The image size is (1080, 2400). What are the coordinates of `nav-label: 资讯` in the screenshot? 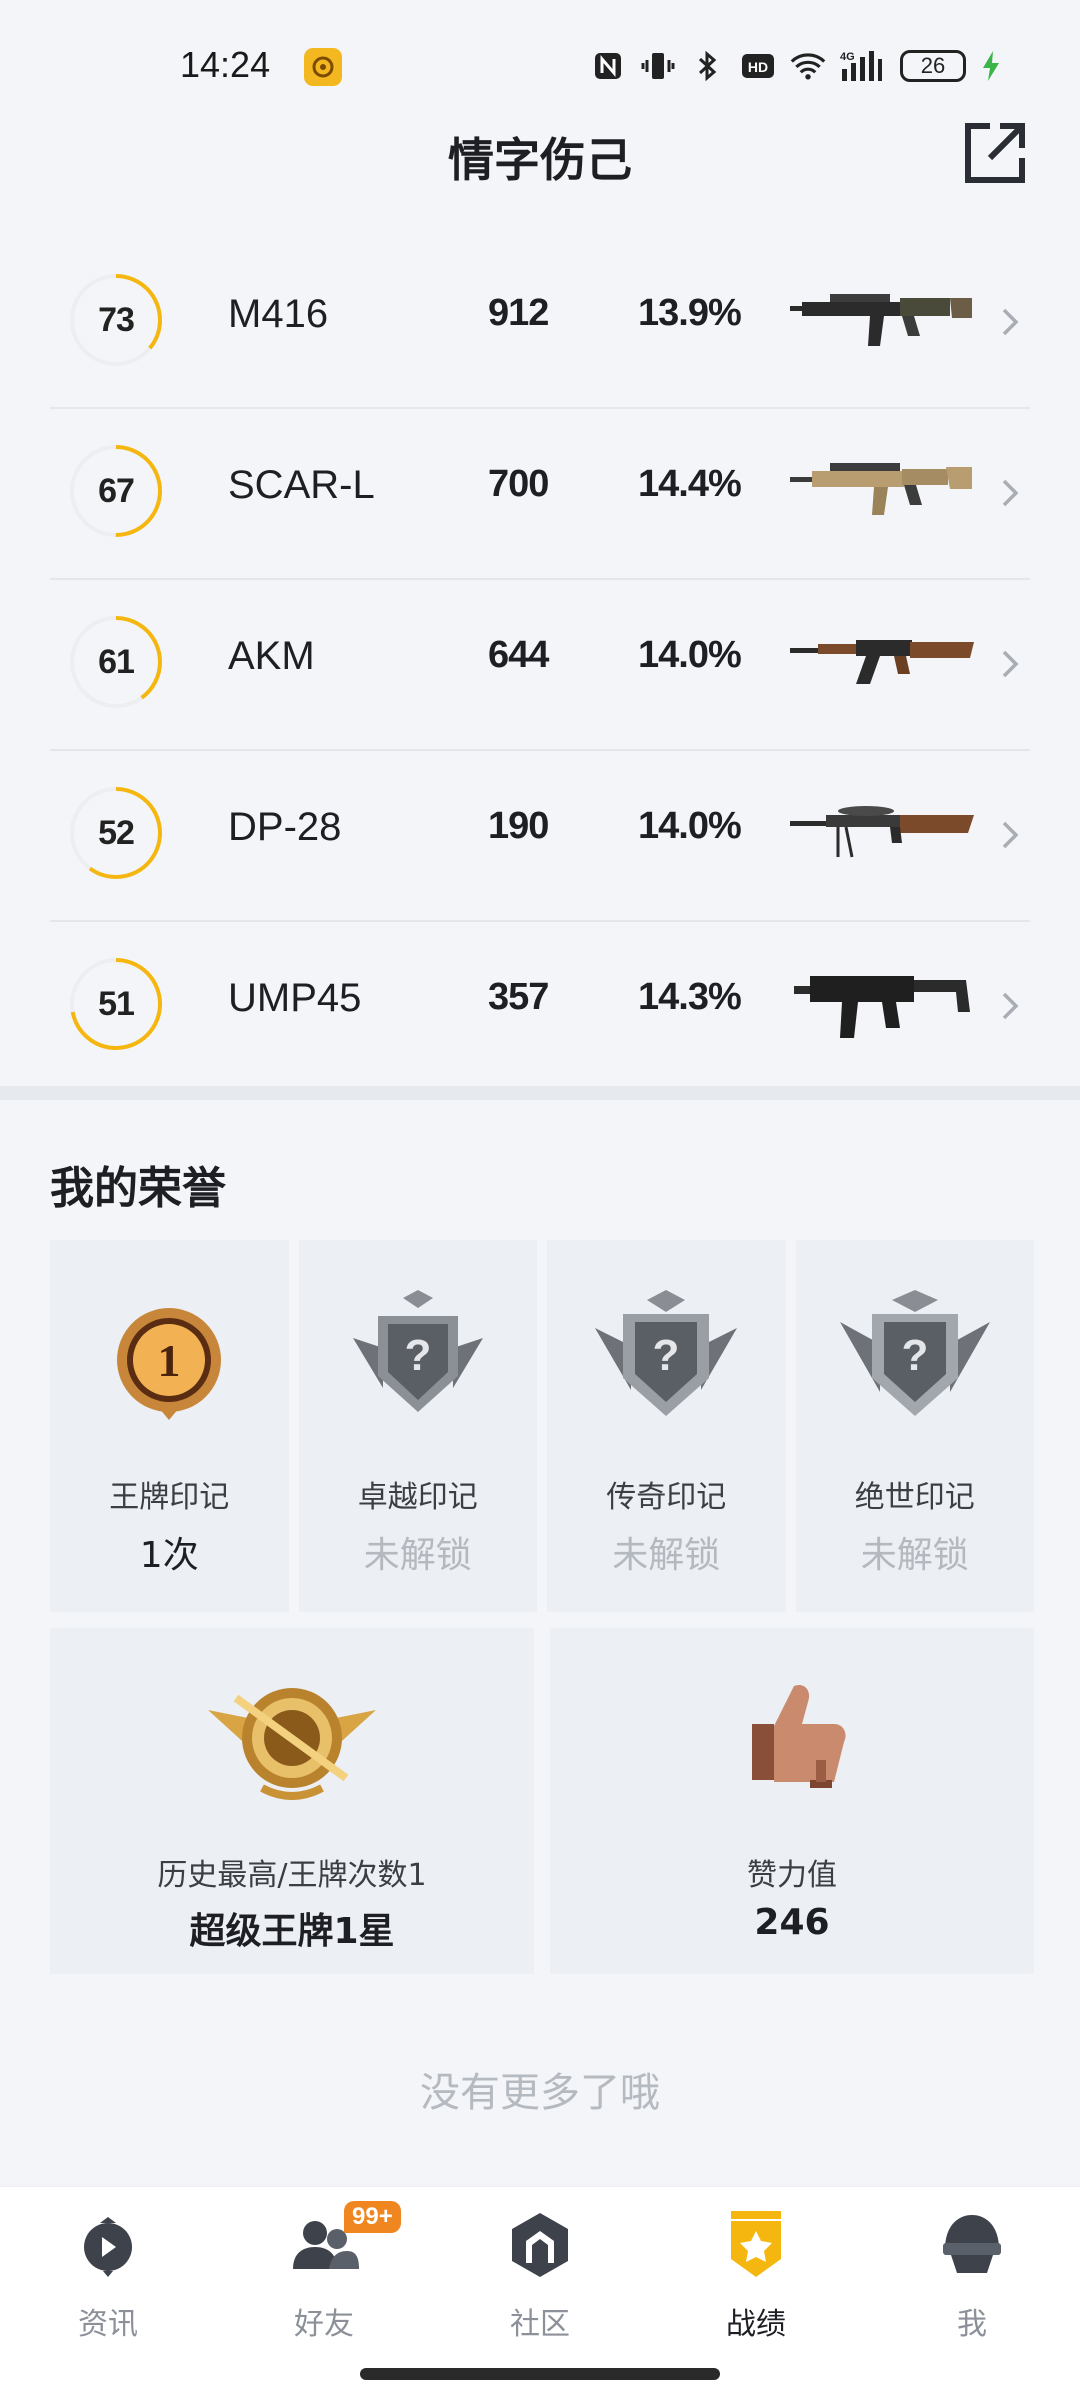 It's located at (108, 2324).